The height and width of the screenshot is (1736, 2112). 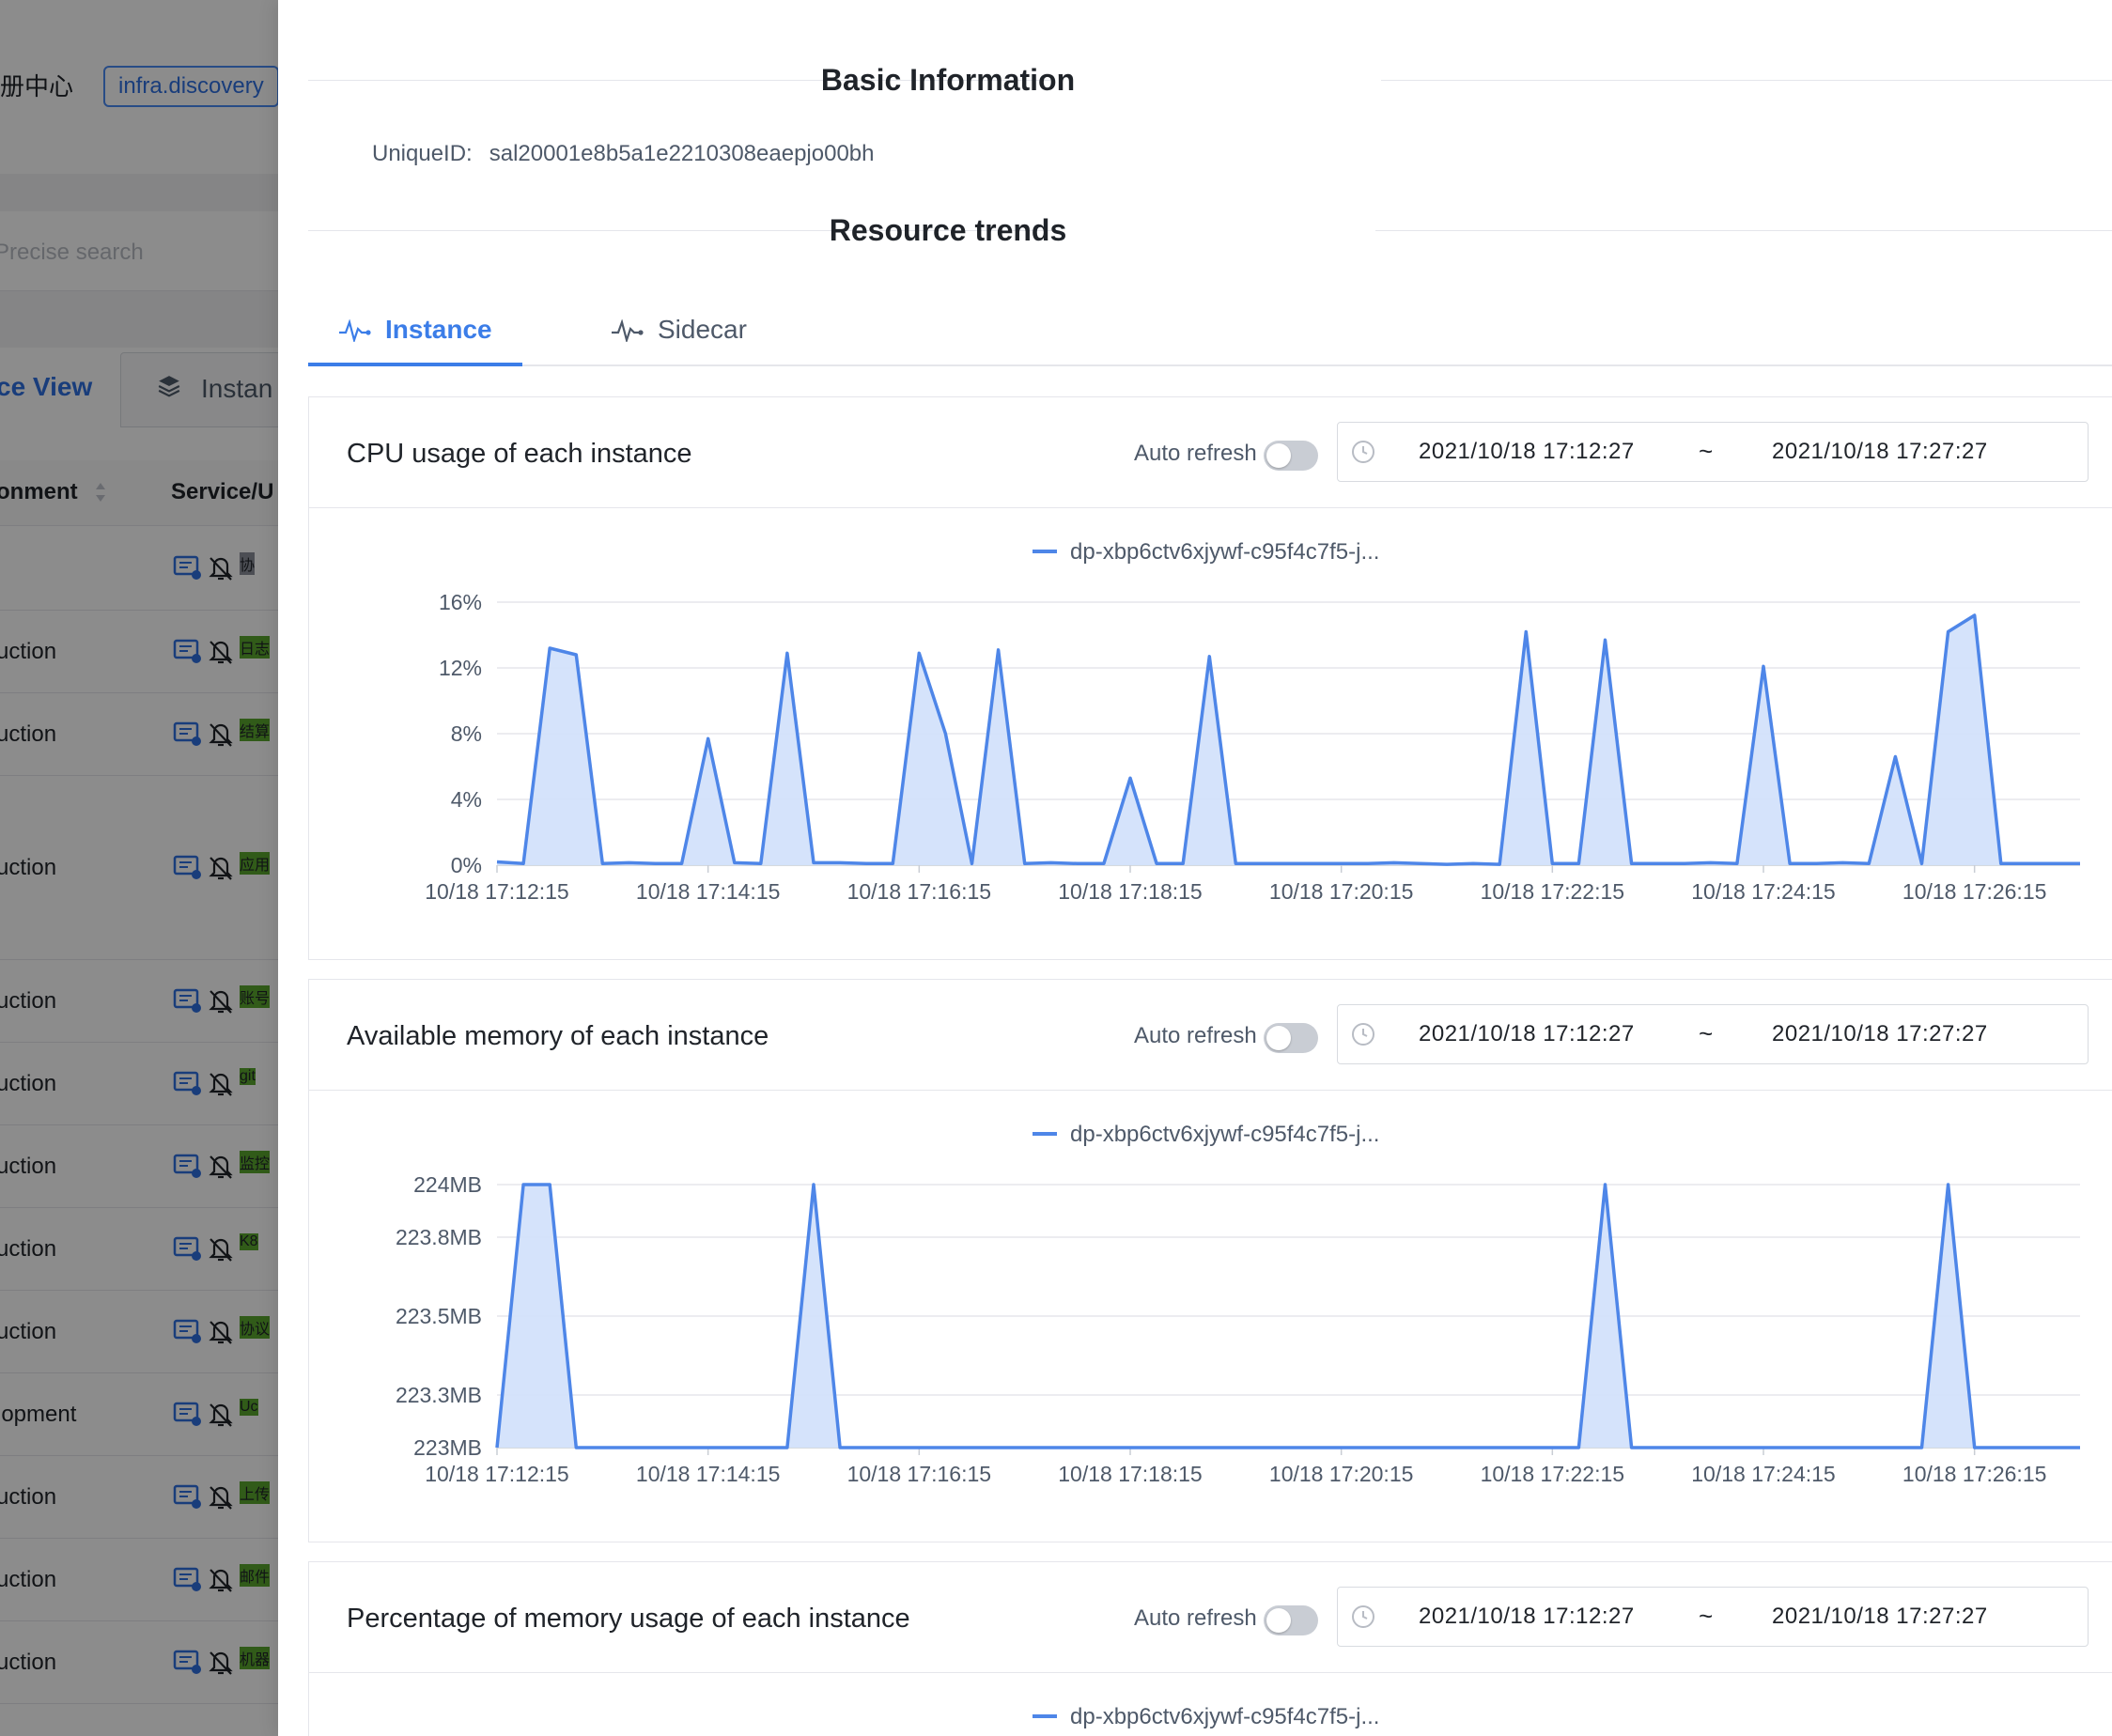 I want to click on series-area, so click(x=1288, y=740).